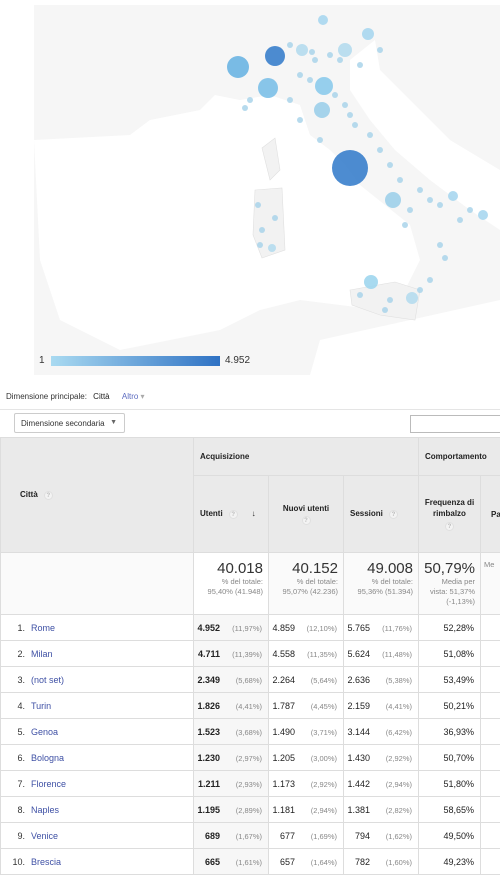 This screenshot has height=876, width=500. What do you see at coordinates (21, 757) in the screenshot?
I see `row-index: 6.` at bounding box center [21, 757].